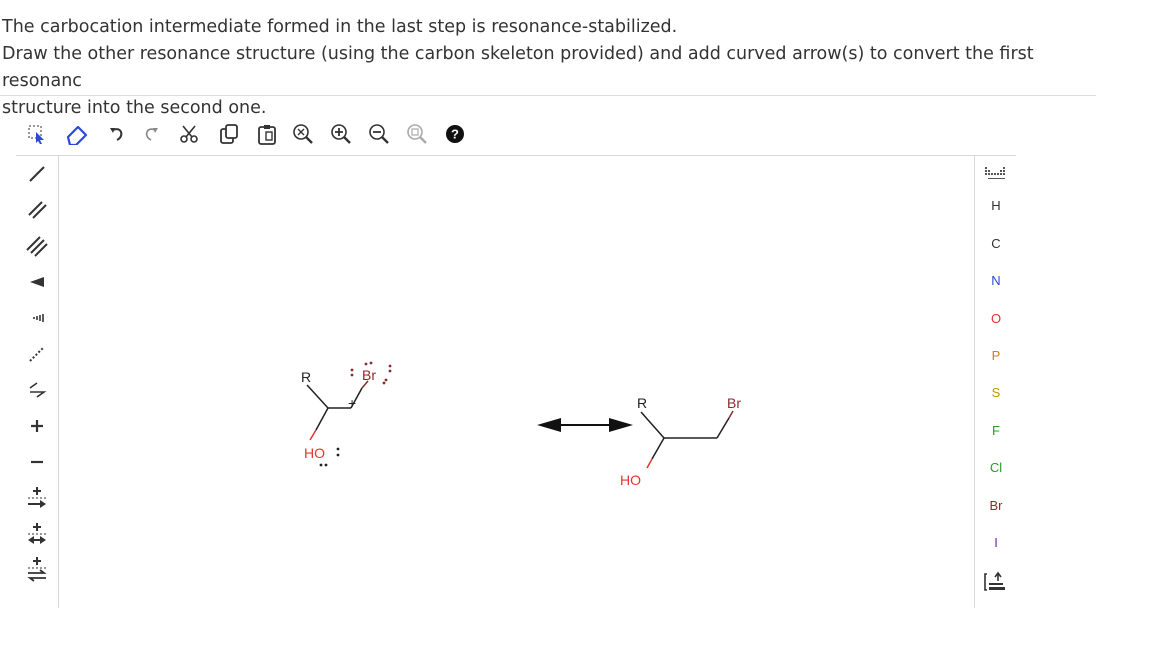 Image resolution: width=1152 pixels, height=648 pixels. What do you see at coordinates (267, 134) in the screenshot?
I see `paste-icon` at bounding box center [267, 134].